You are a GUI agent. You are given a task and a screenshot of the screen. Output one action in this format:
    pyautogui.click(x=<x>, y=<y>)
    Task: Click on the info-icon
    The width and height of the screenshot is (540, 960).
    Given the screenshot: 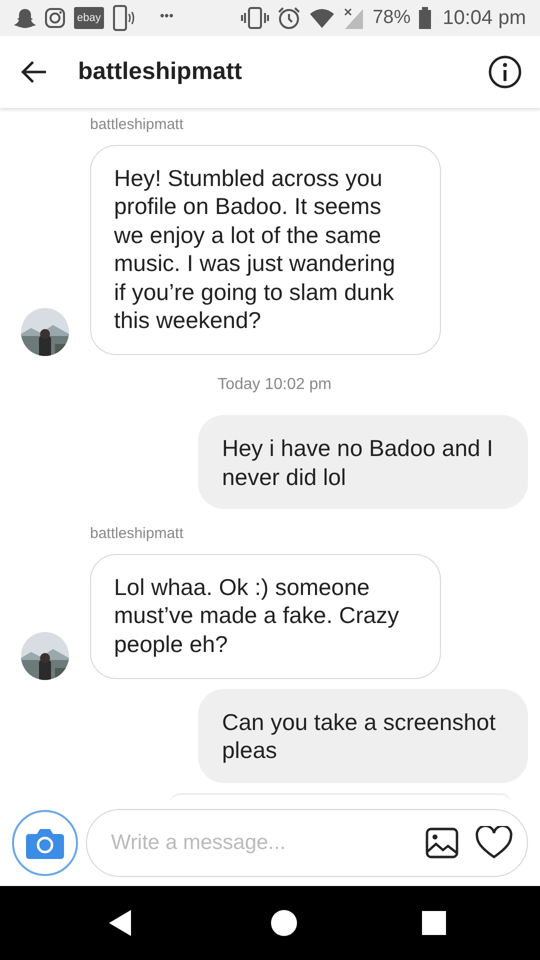 What is the action you would take?
    pyautogui.click(x=505, y=72)
    